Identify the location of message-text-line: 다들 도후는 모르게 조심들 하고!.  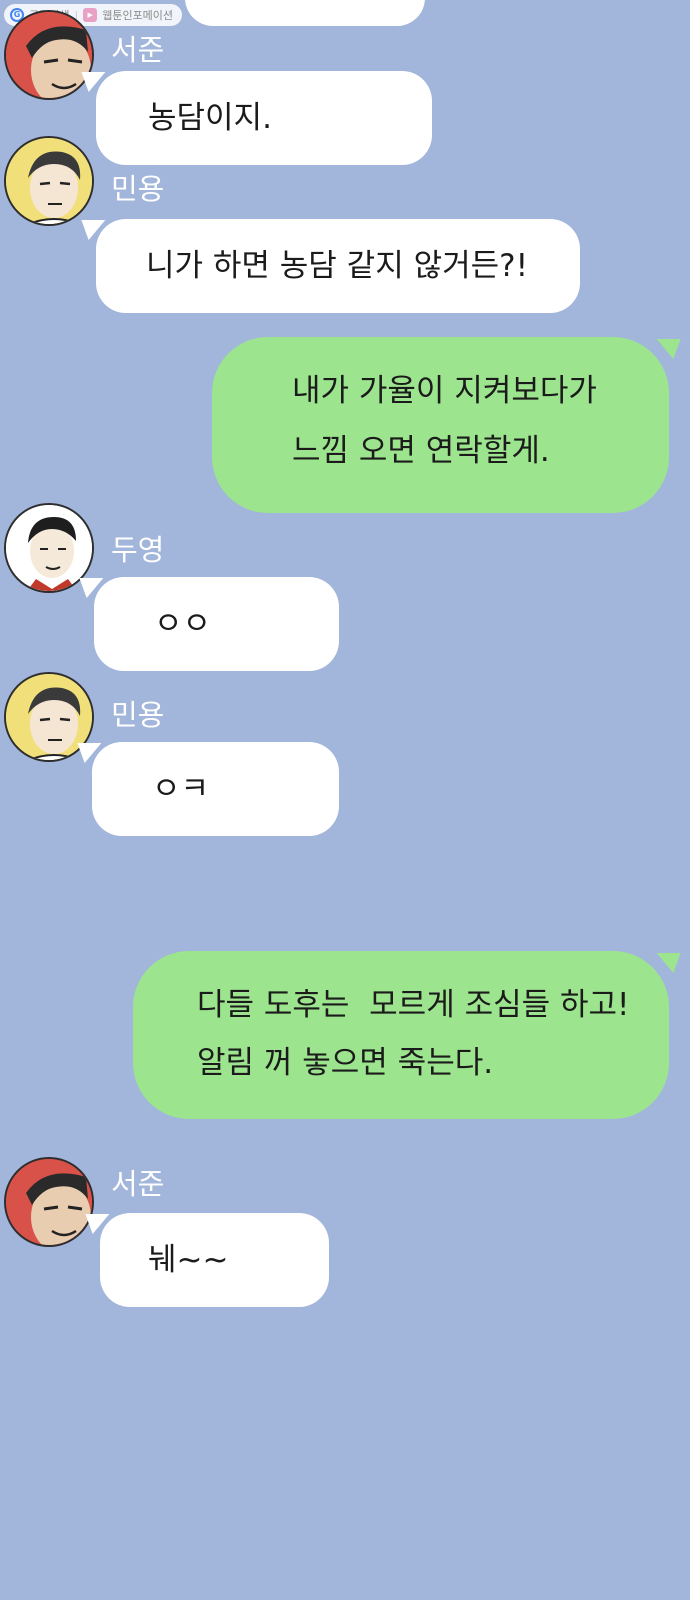
(413, 1005).